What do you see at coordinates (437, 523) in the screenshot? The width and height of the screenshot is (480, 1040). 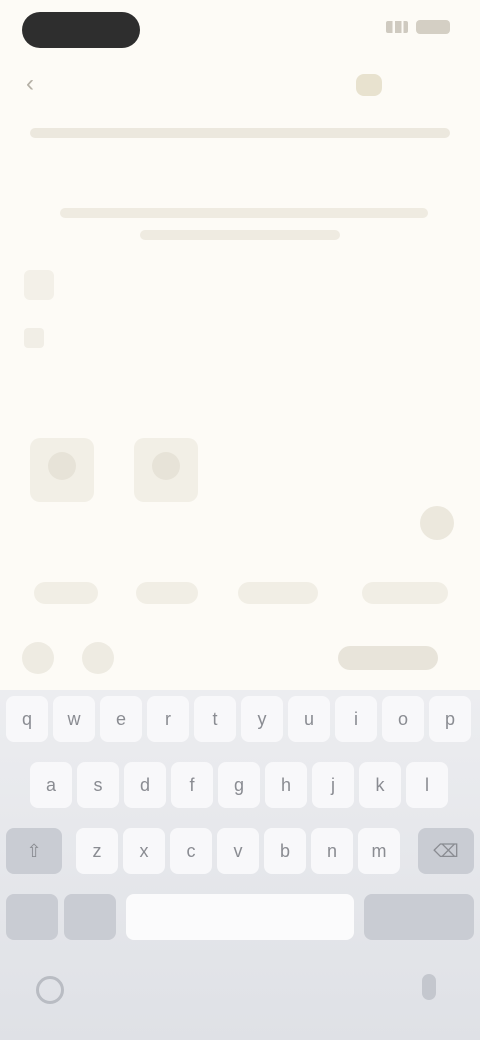 I see `send-button` at bounding box center [437, 523].